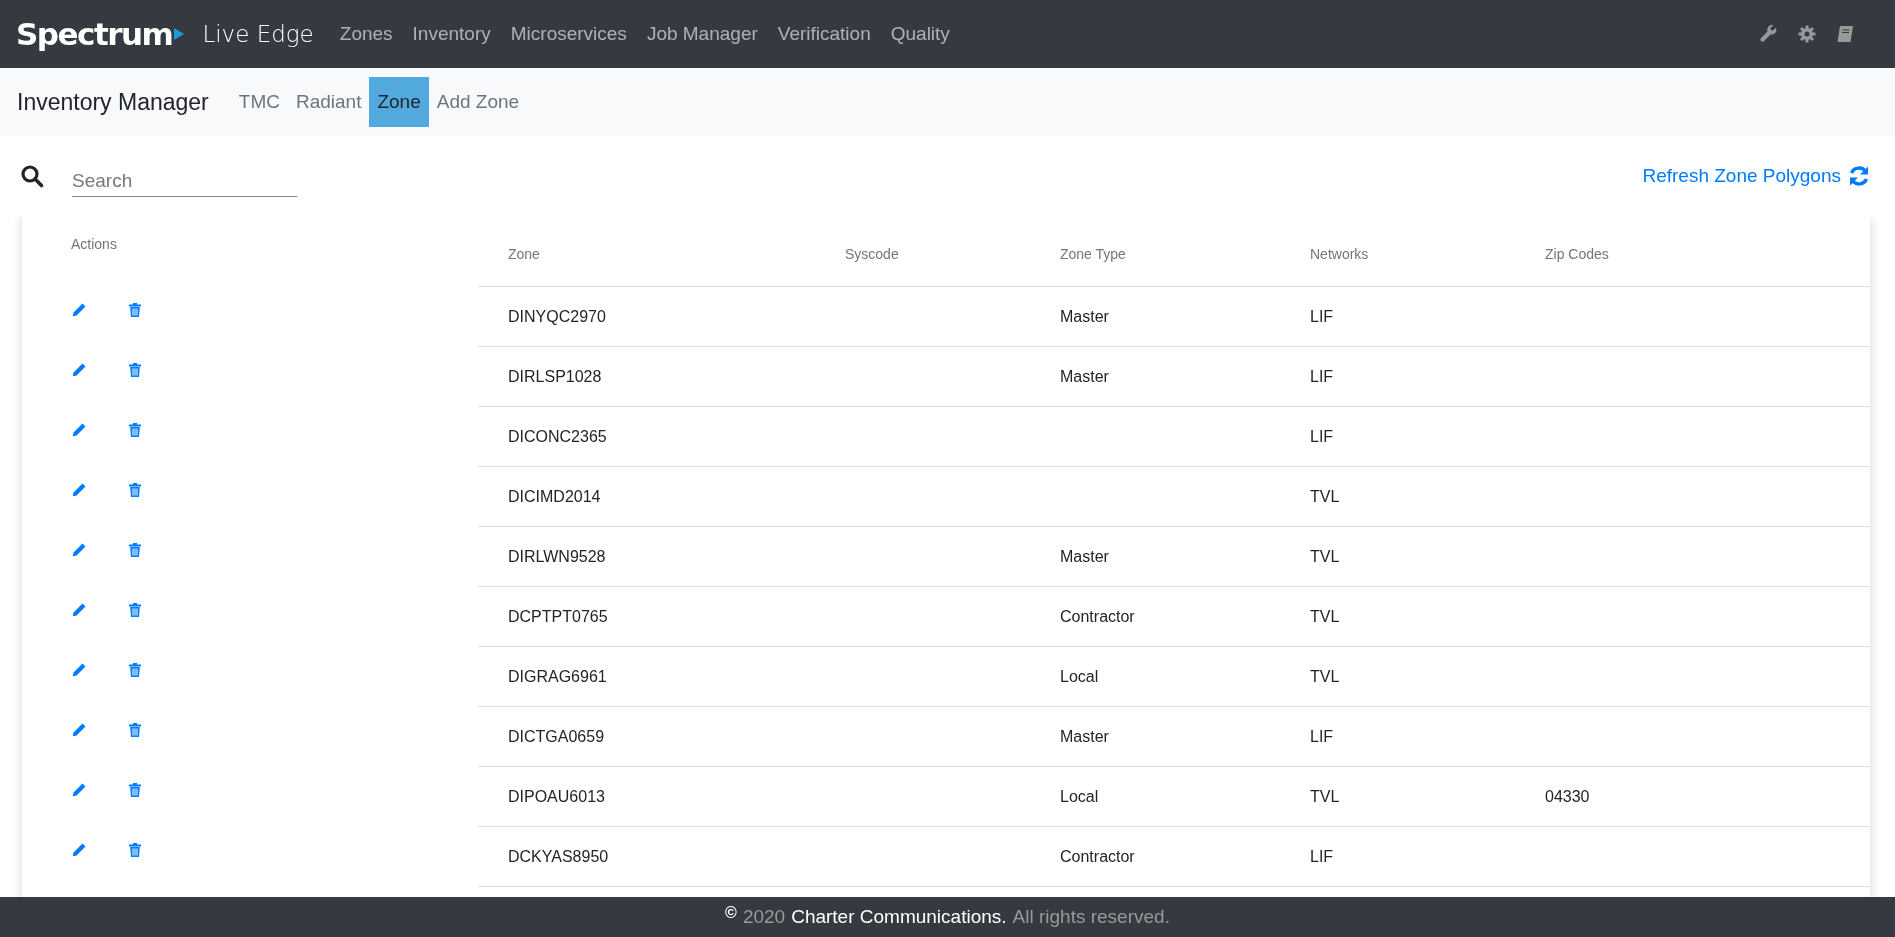 The image size is (1895, 937). I want to click on table-cell: DICONC2365, so click(646, 436).